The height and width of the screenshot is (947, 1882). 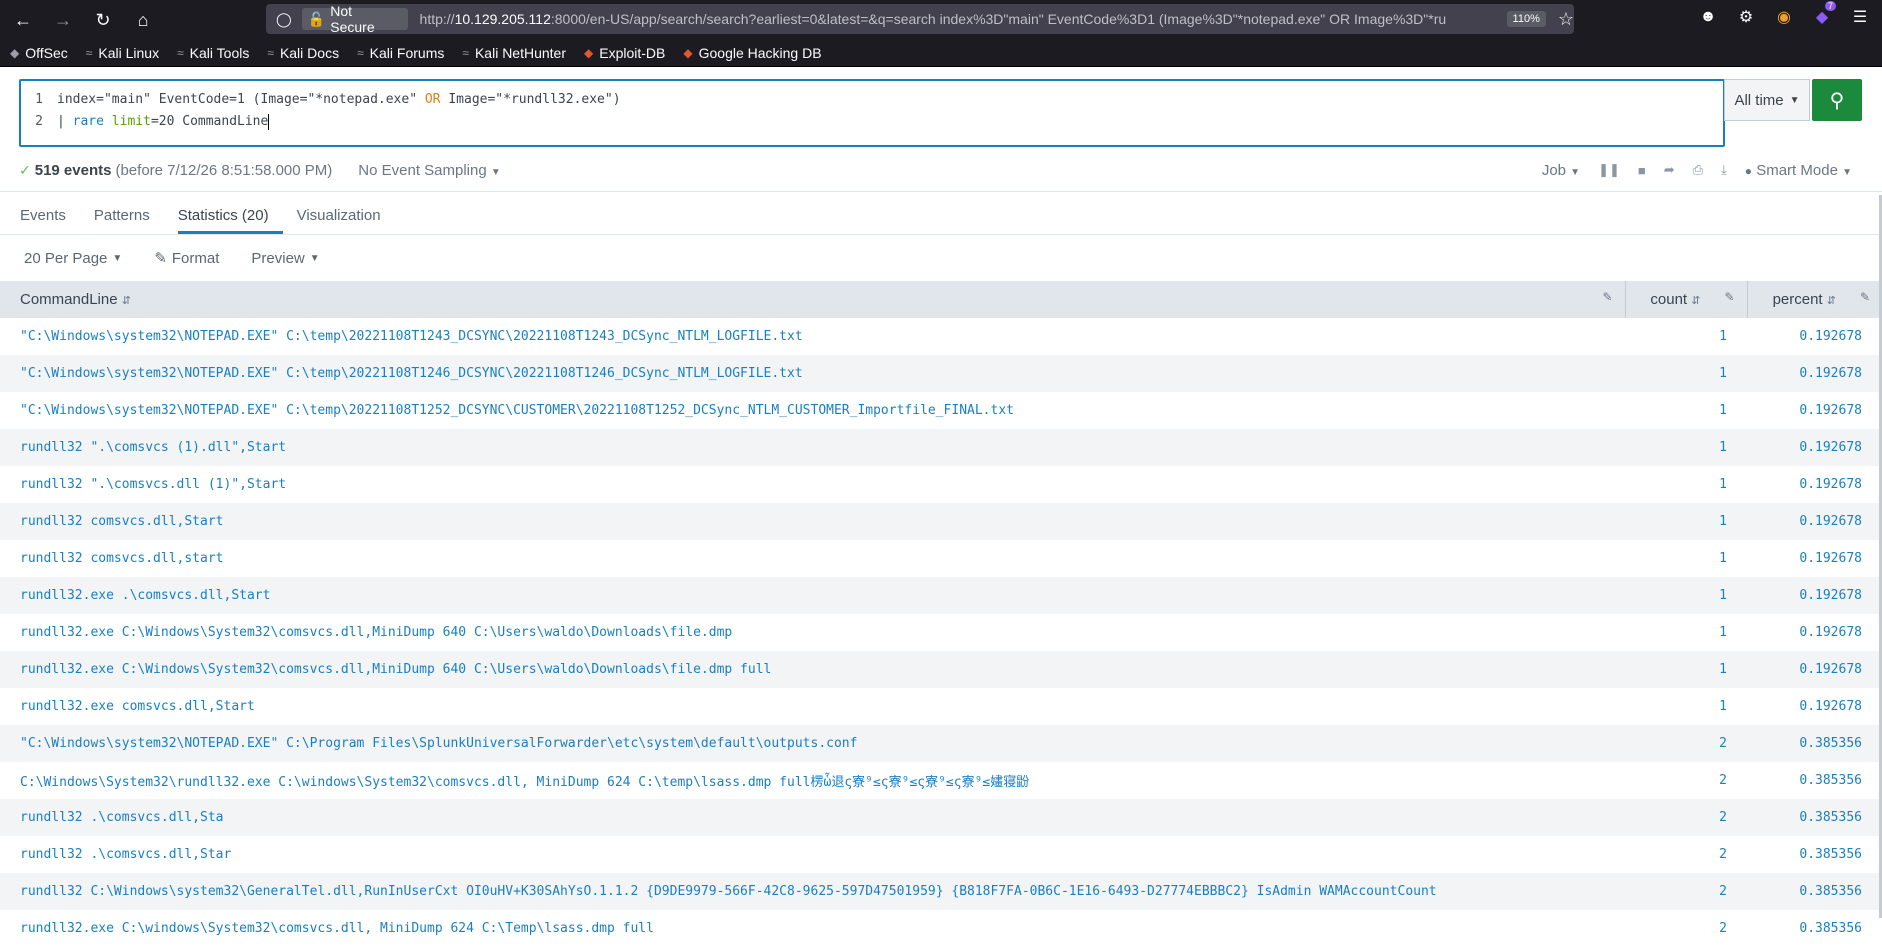 I want to click on bookmark-kali-nethunter: ≈ Kali NetHunter, so click(x=514, y=53).